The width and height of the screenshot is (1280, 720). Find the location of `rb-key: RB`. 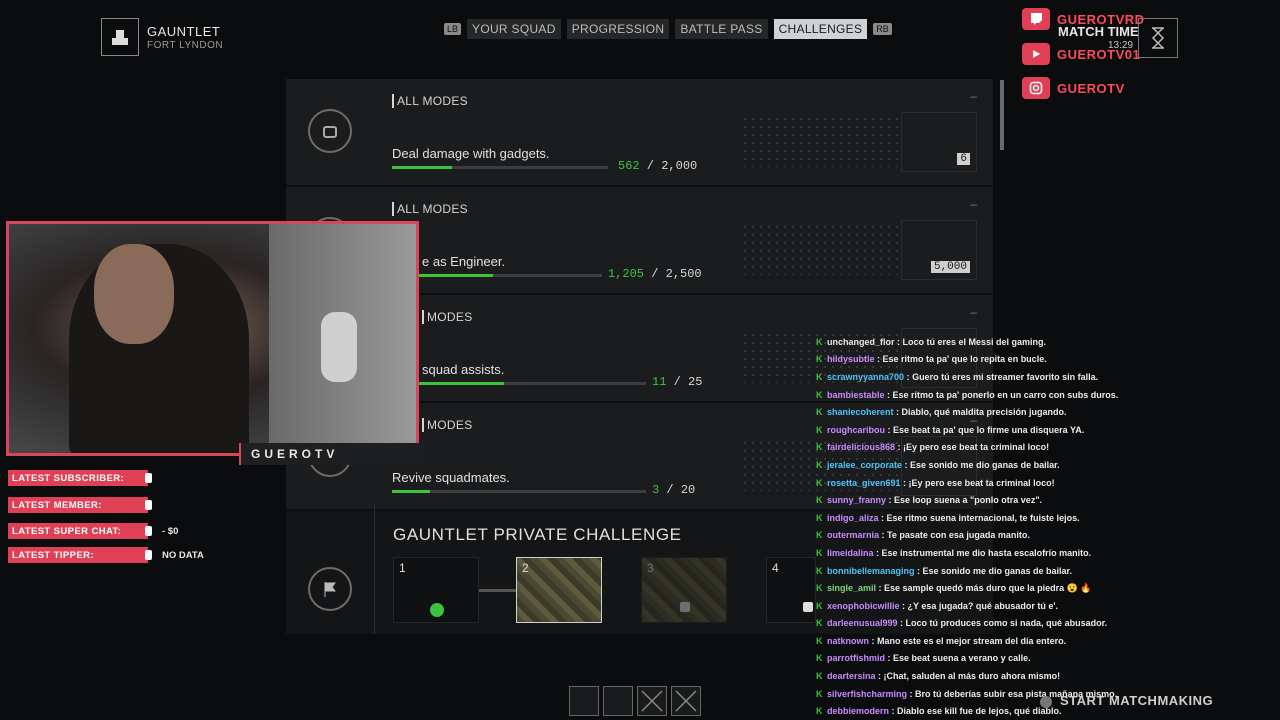

rb-key: RB is located at coordinates (882, 29).